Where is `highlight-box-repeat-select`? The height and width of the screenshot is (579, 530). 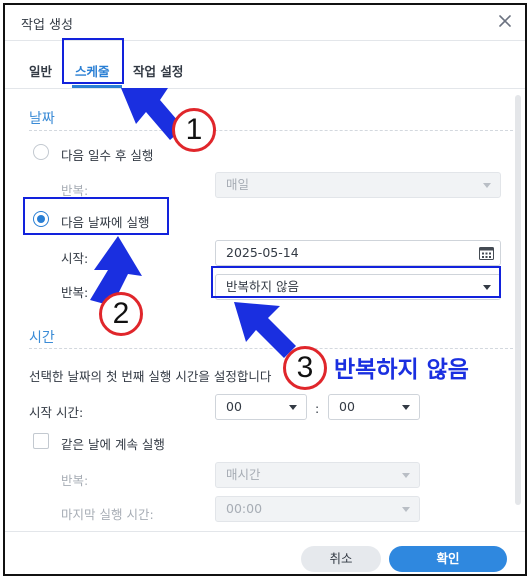
highlight-box-repeat-select is located at coordinates (356, 282).